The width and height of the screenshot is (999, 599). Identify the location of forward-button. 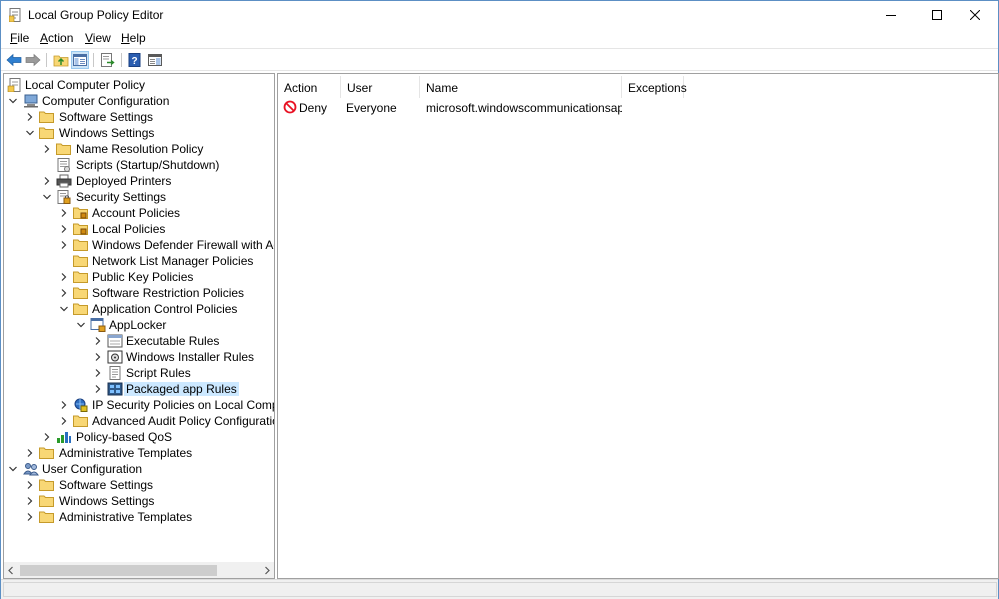
(33, 60).